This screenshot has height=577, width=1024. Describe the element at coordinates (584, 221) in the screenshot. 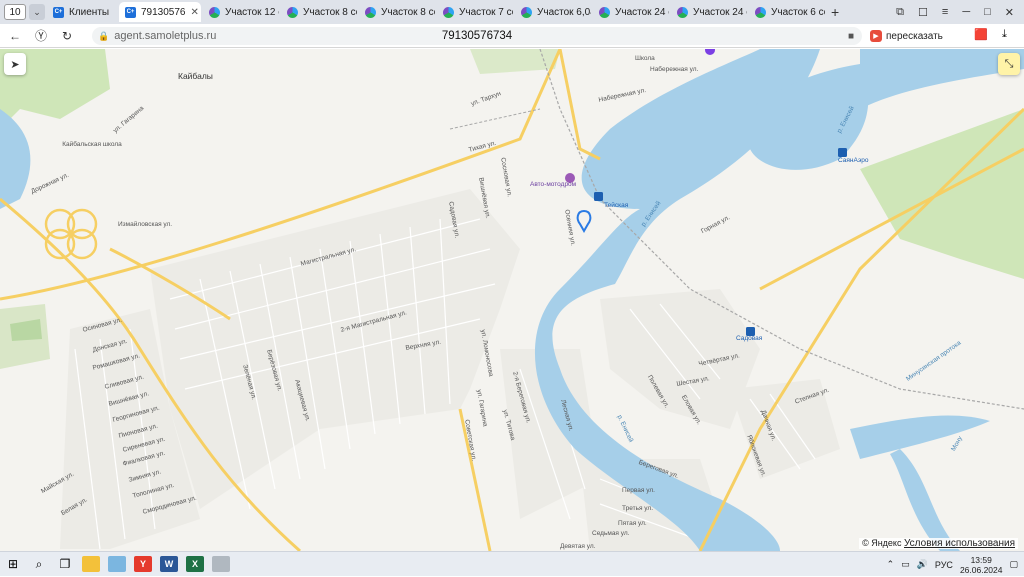

I see `location-pin-icon` at that location.